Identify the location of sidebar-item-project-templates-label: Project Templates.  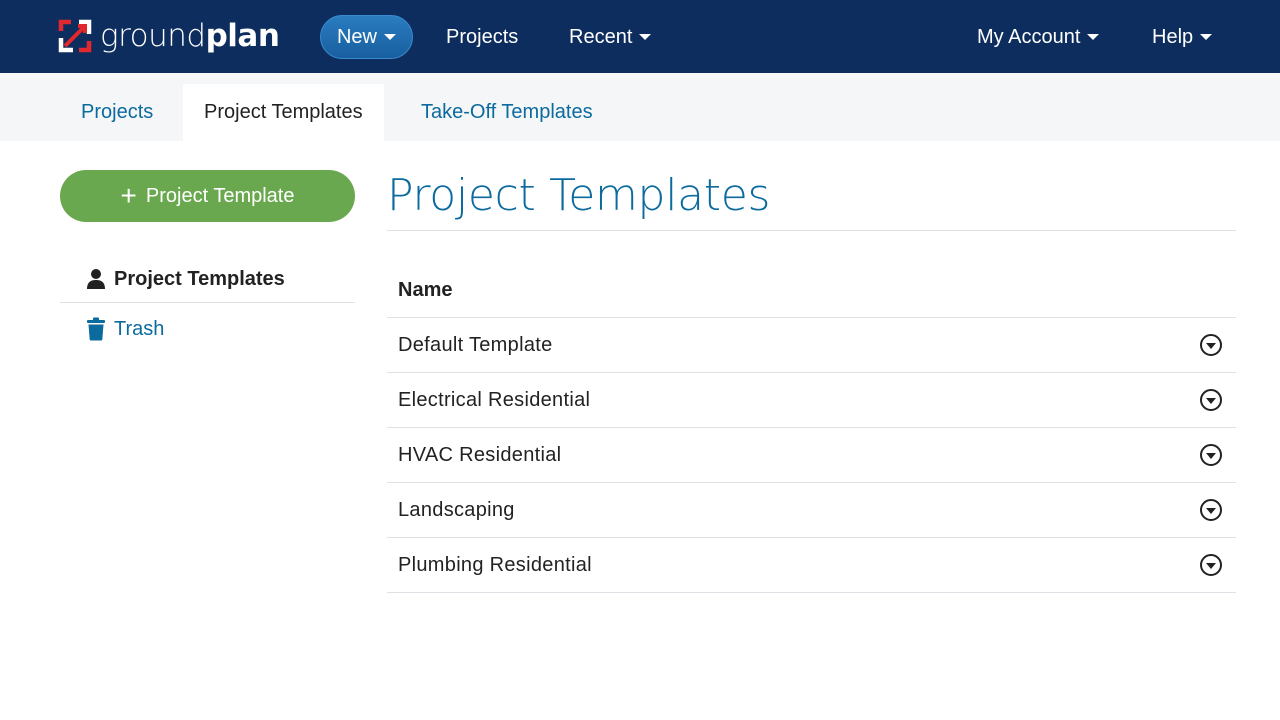
(199, 278).